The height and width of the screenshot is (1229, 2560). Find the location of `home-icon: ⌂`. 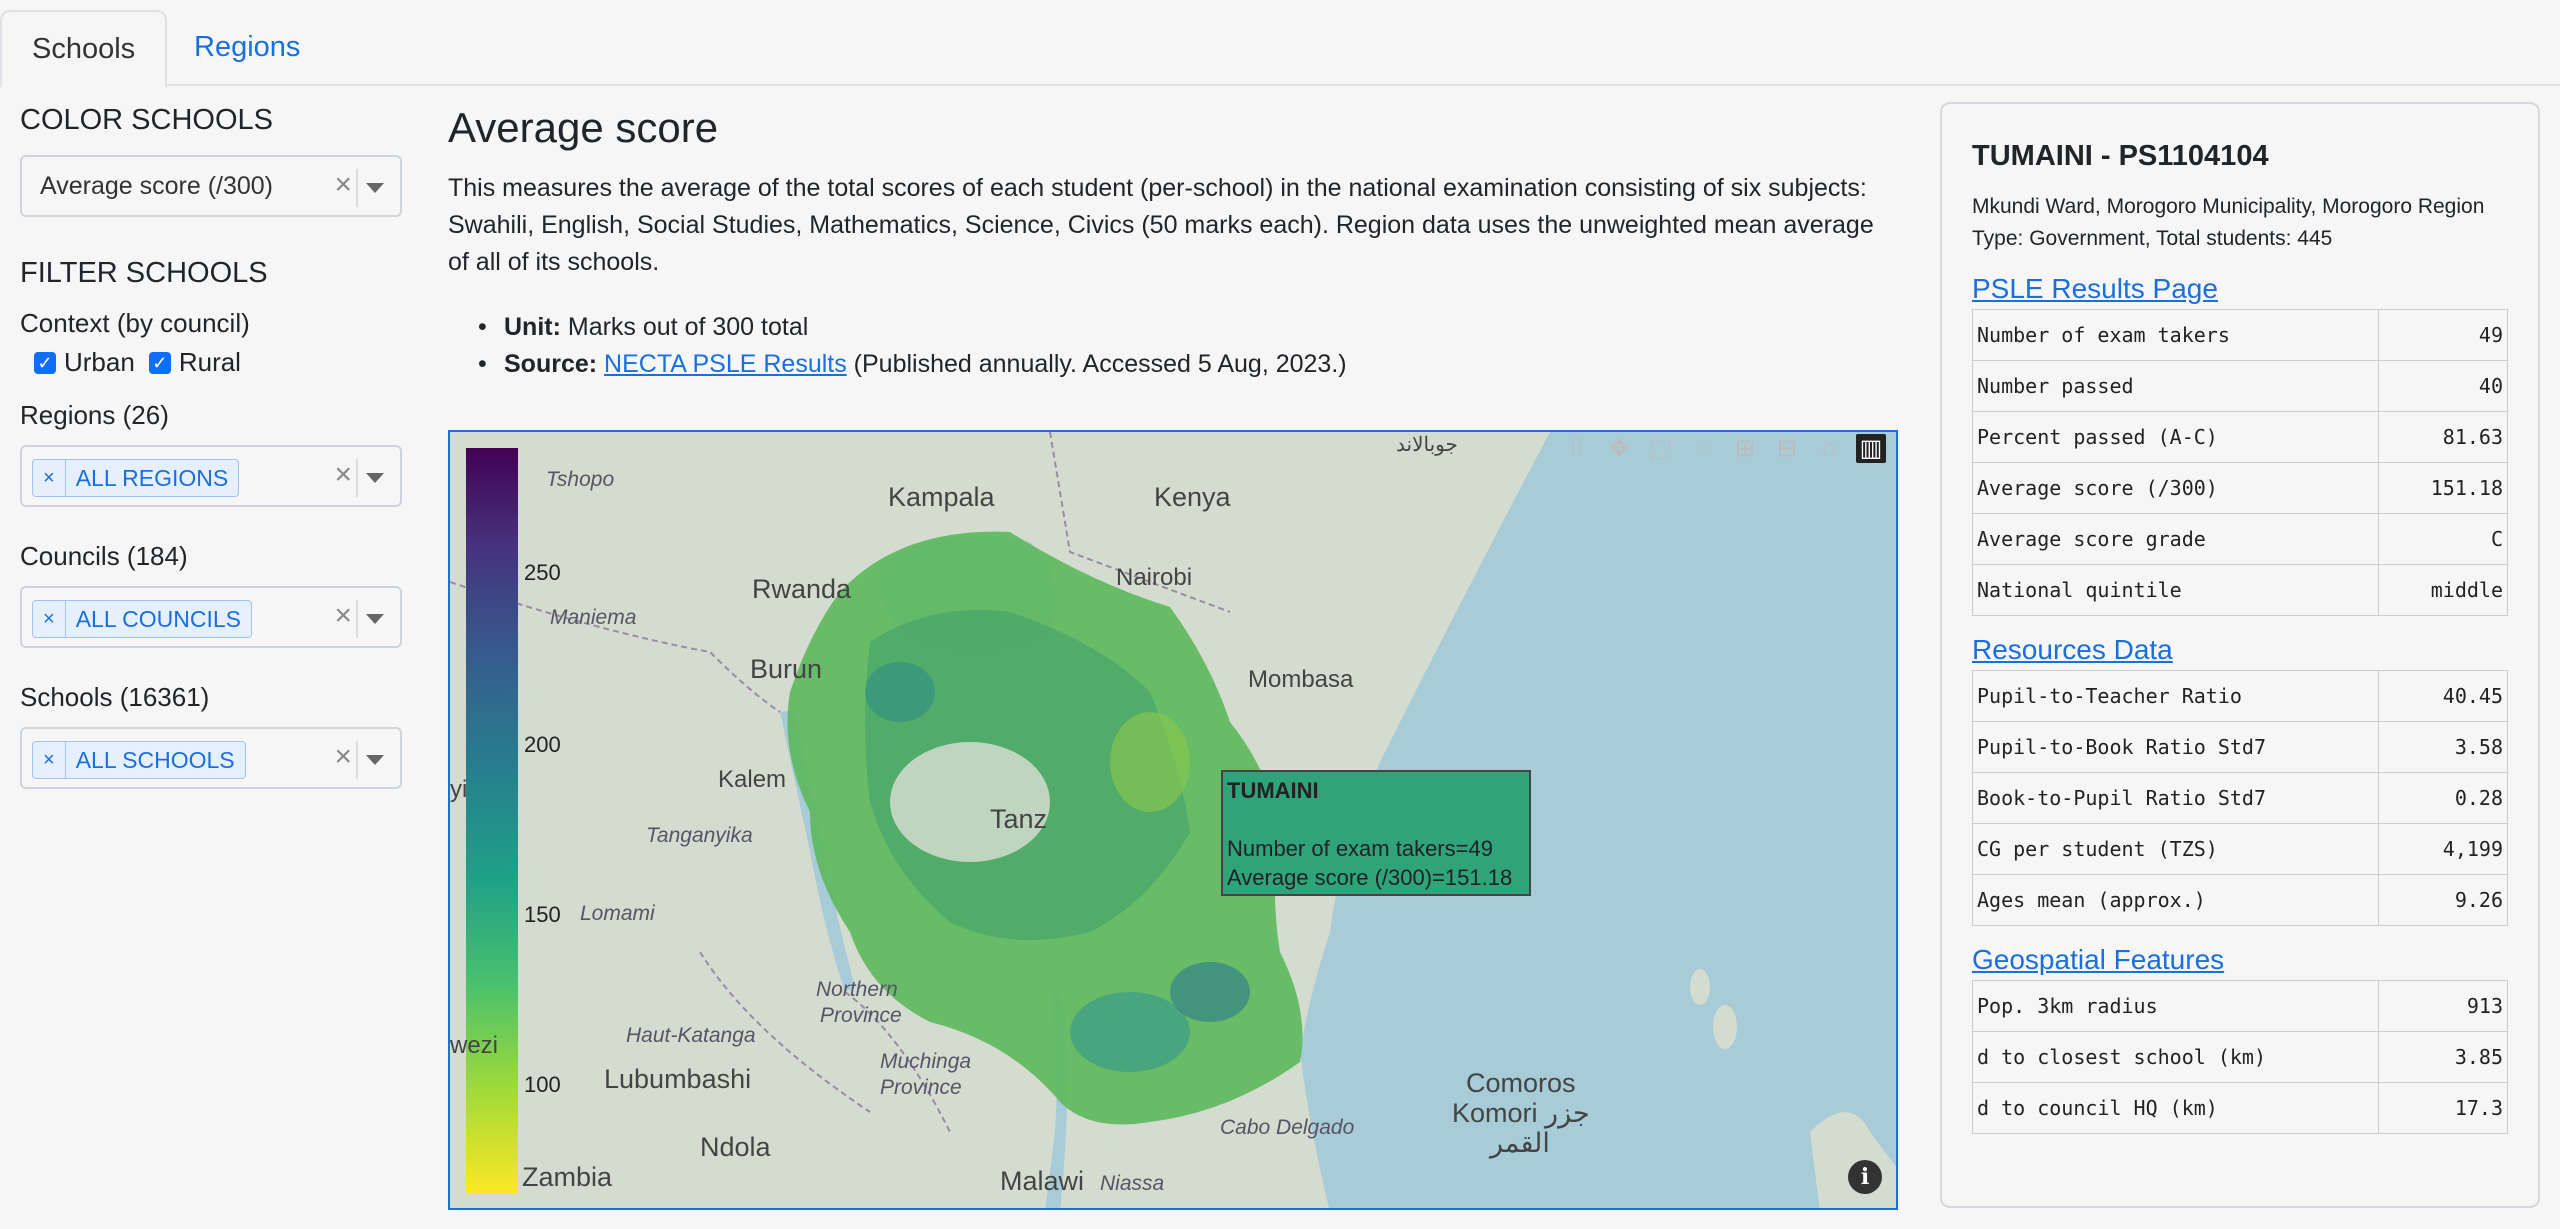

home-icon: ⌂ is located at coordinates (1829, 448).